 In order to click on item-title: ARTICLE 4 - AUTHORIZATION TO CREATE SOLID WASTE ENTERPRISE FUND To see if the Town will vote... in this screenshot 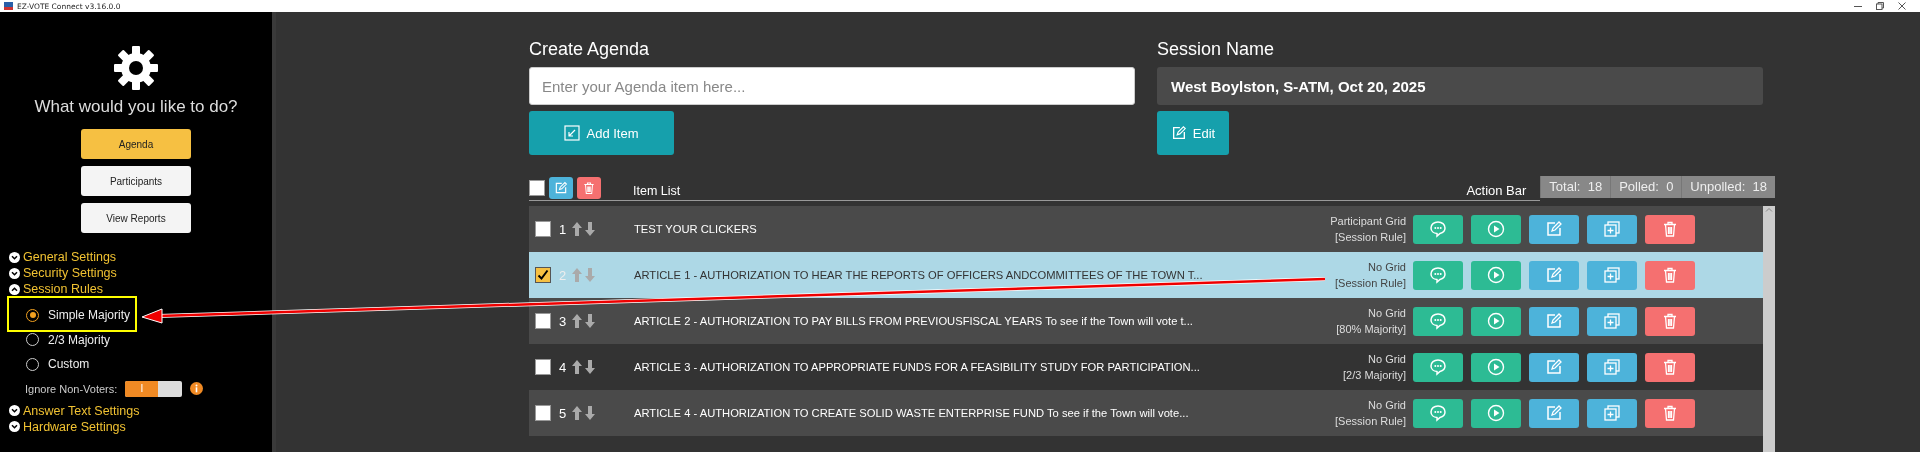, I will do `click(912, 413)`.